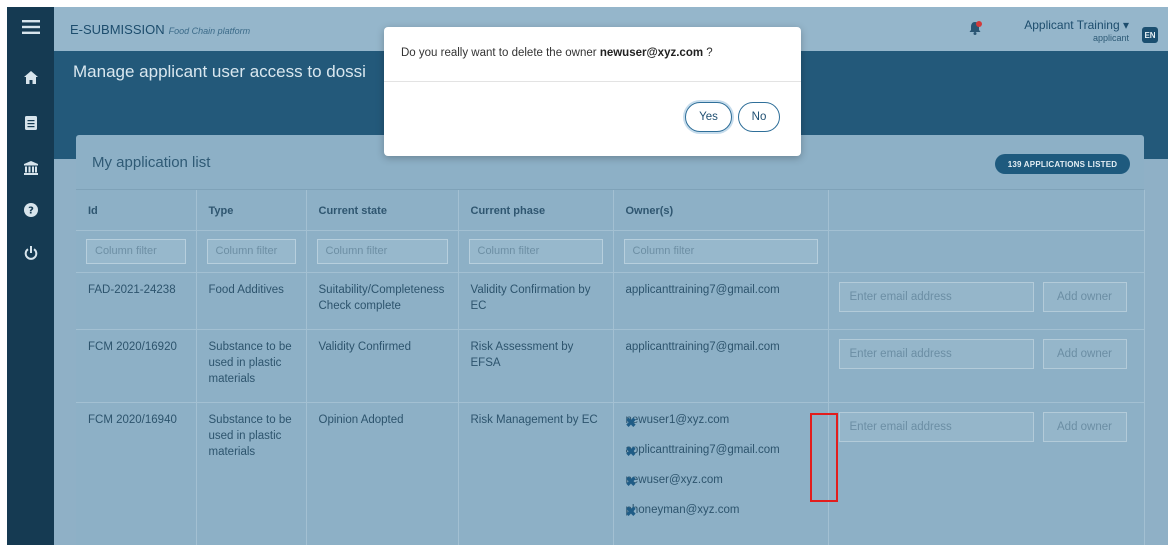  I want to click on remove-icons-highlight, so click(824, 457).